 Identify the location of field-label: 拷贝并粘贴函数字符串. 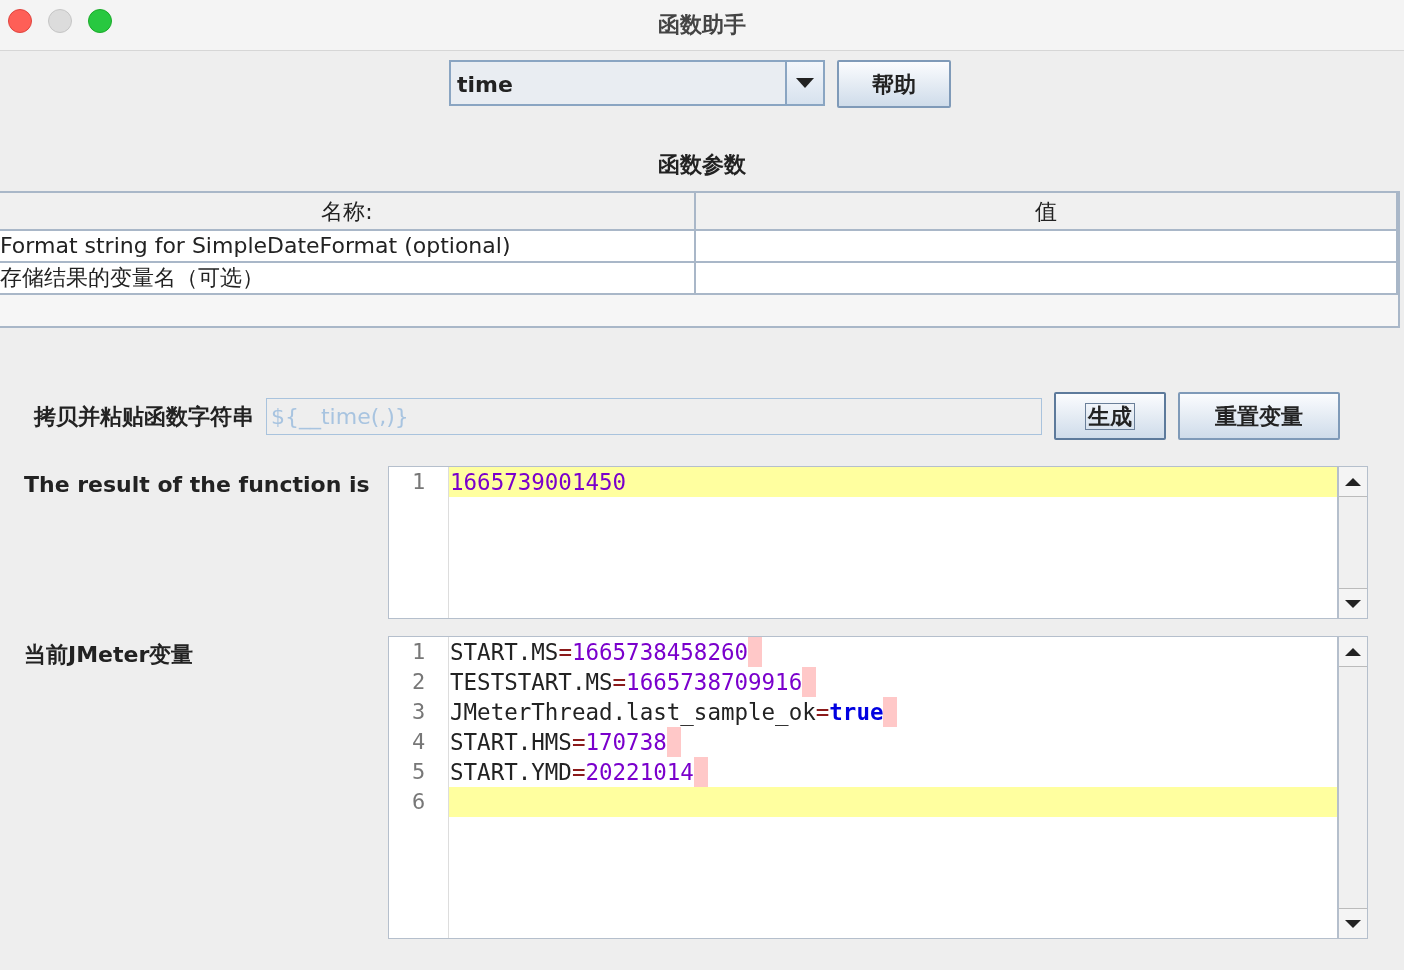
(144, 416).